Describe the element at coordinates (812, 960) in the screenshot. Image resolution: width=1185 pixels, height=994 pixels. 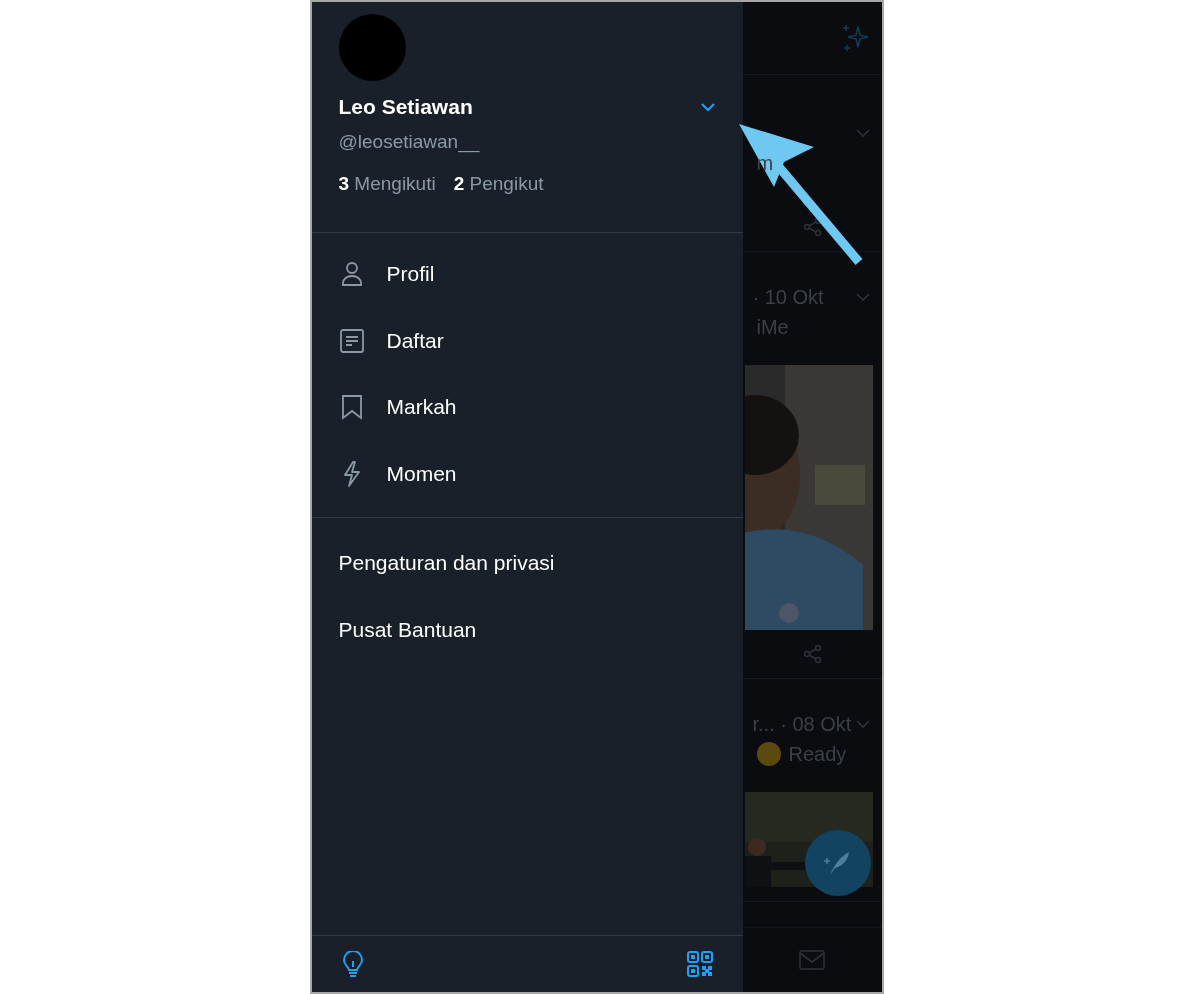
I see `mail-icon` at that location.